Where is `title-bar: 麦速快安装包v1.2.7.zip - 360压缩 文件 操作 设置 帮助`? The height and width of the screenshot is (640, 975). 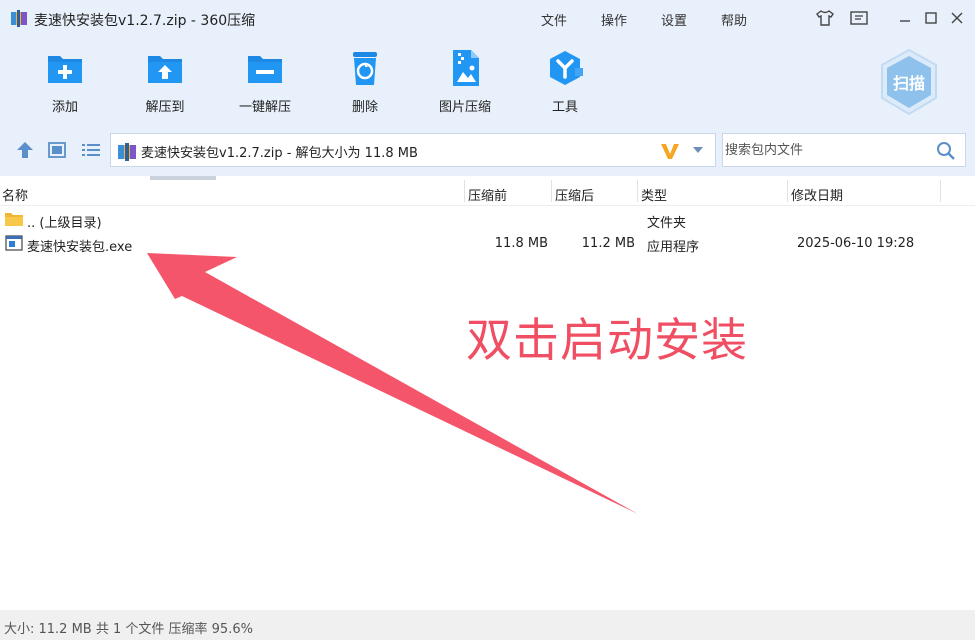
title-bar: 麦速快安装包v1.2.7.zip - 360压缩 文件 操作 设置 帮助 is located at coordinates (487, 18).